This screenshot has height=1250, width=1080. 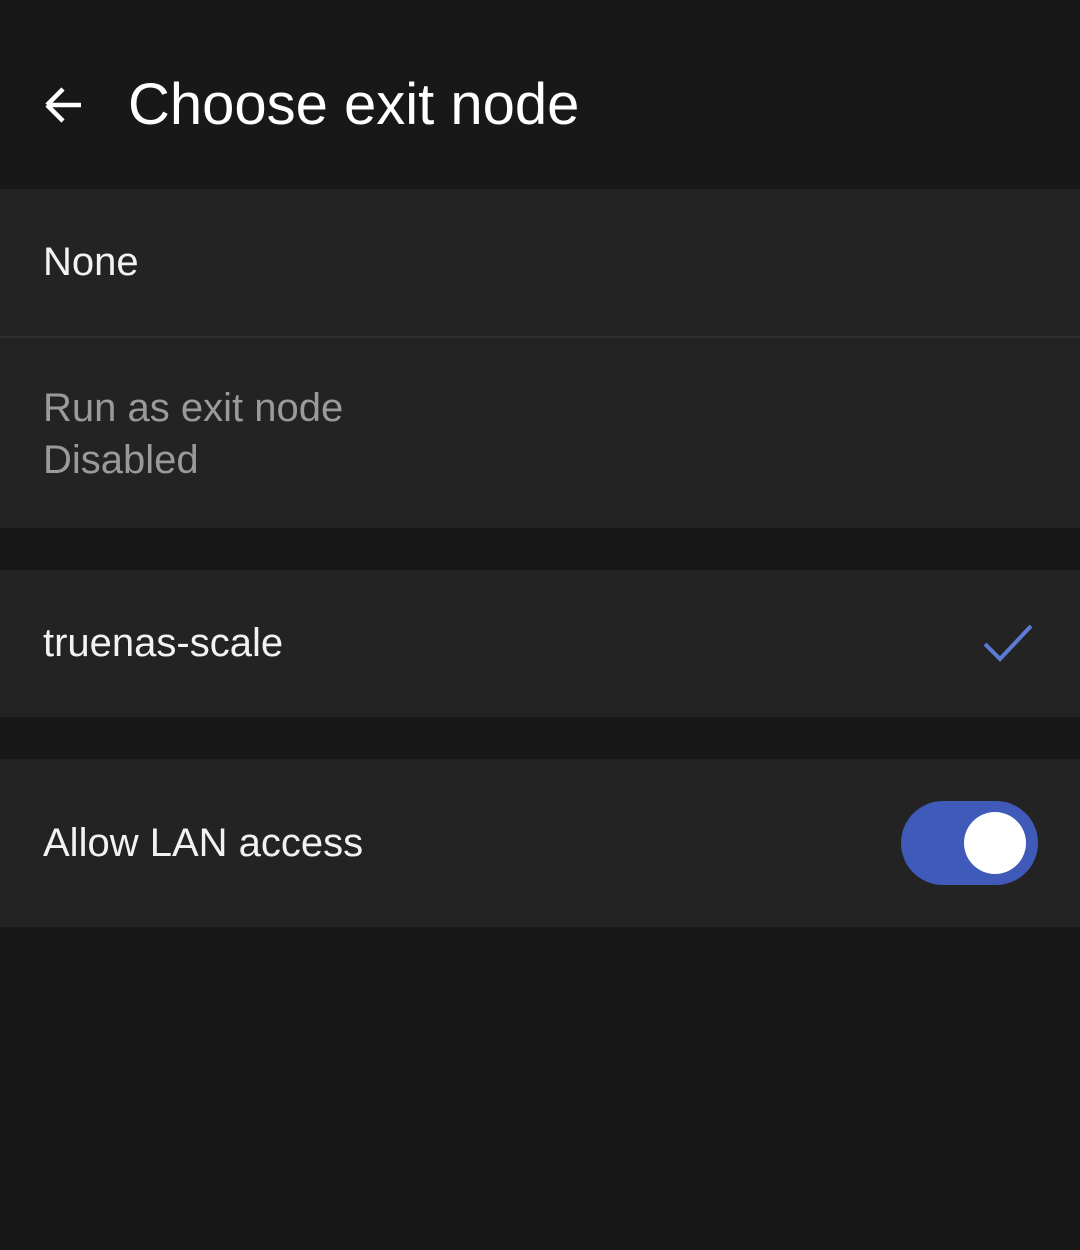 I want to click on allow-lan-access-toggle, so click(x=969, y=843).